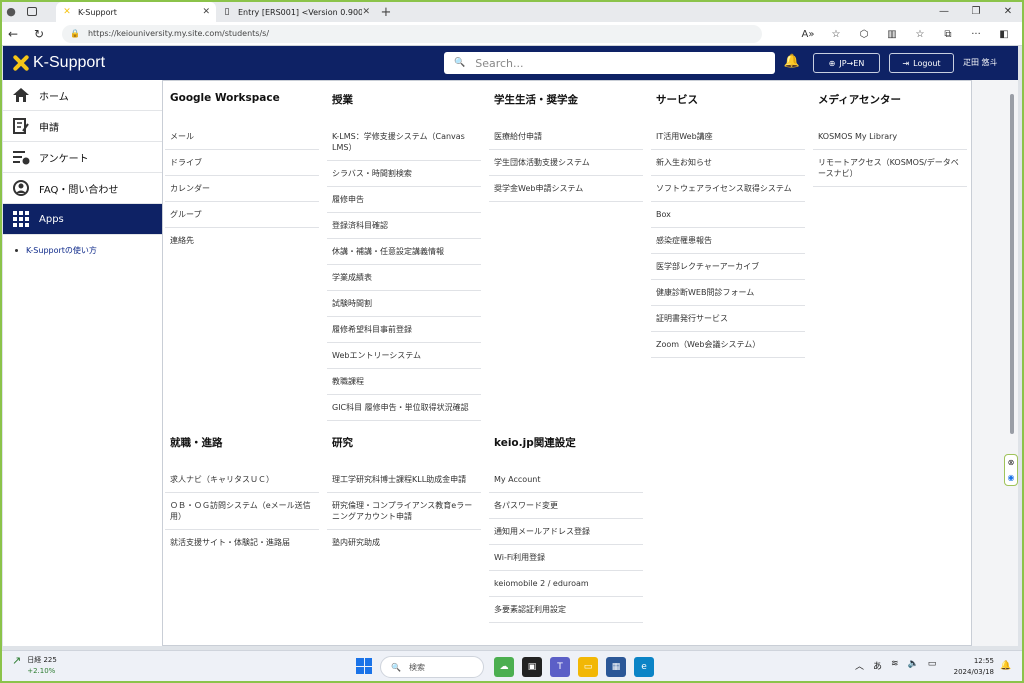  I want to click on menu-item: 学生団体活動支援システム, so click(566, 163).